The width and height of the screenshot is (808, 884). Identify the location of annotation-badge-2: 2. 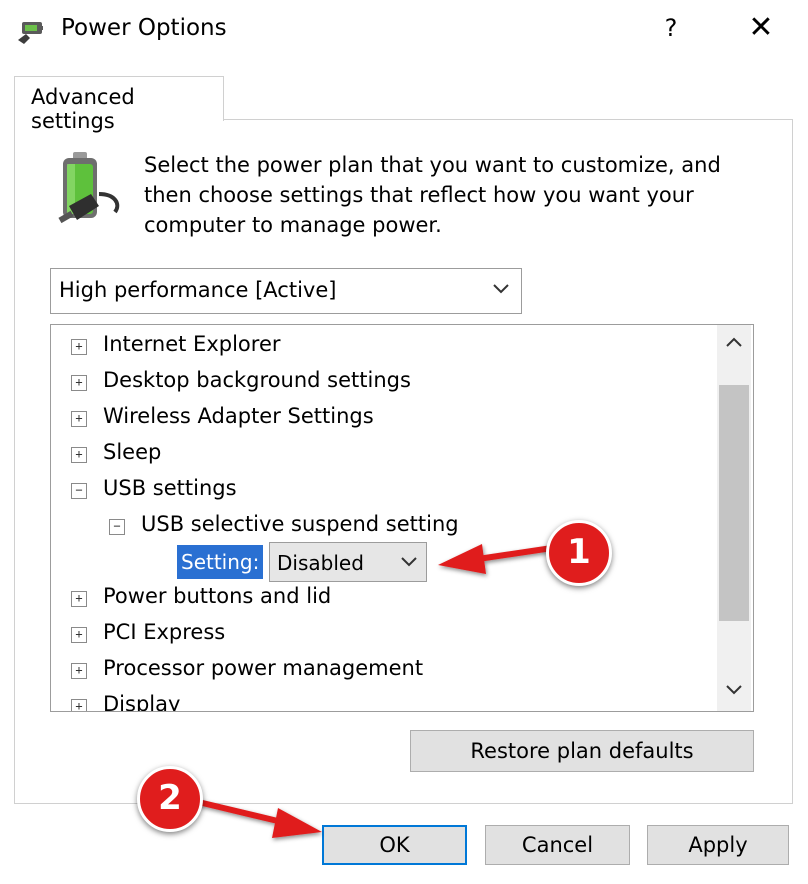
(170, 799).